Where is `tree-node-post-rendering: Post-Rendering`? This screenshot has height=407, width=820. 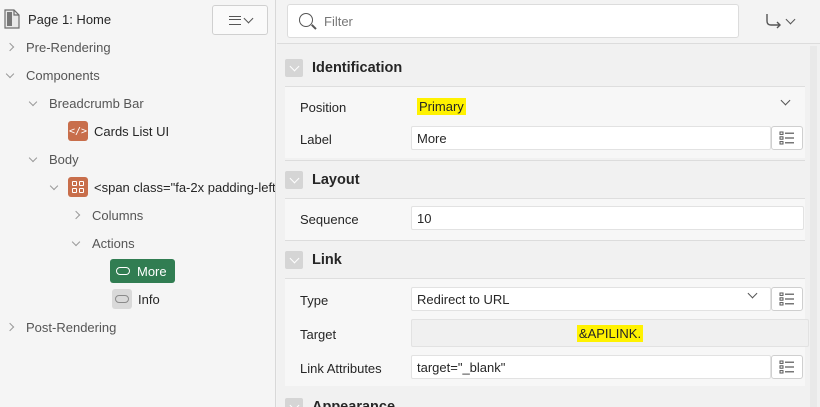
tree-node-post-rendering: Post-Rendering is located at coordinates (60, 327).